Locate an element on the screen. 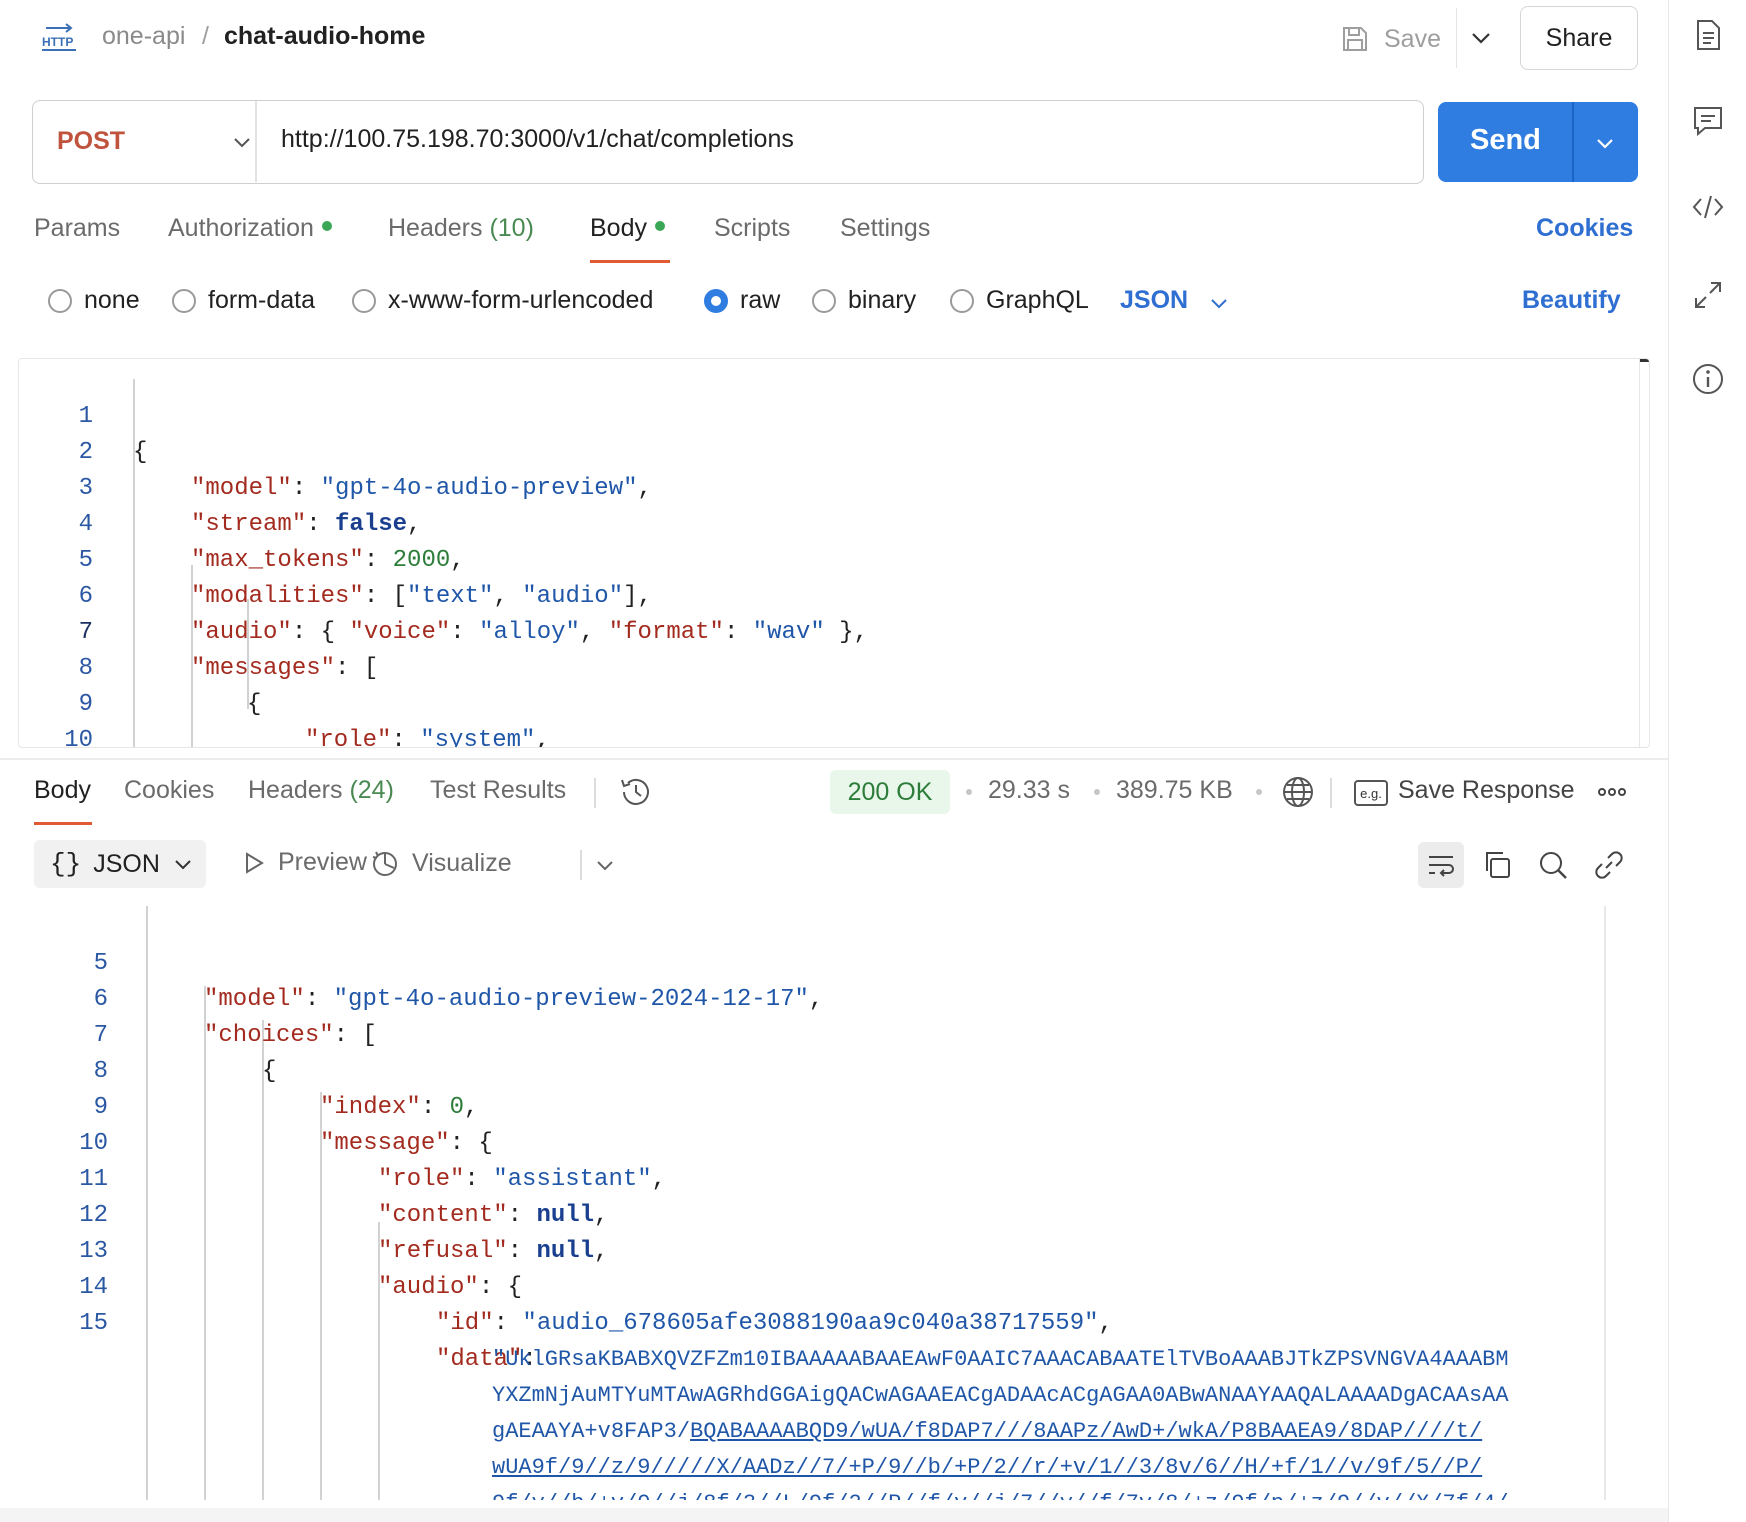 Image resolution: width=1746 pixels, height=1522 pixels. link-icon is located at coordinates (1609, 865).